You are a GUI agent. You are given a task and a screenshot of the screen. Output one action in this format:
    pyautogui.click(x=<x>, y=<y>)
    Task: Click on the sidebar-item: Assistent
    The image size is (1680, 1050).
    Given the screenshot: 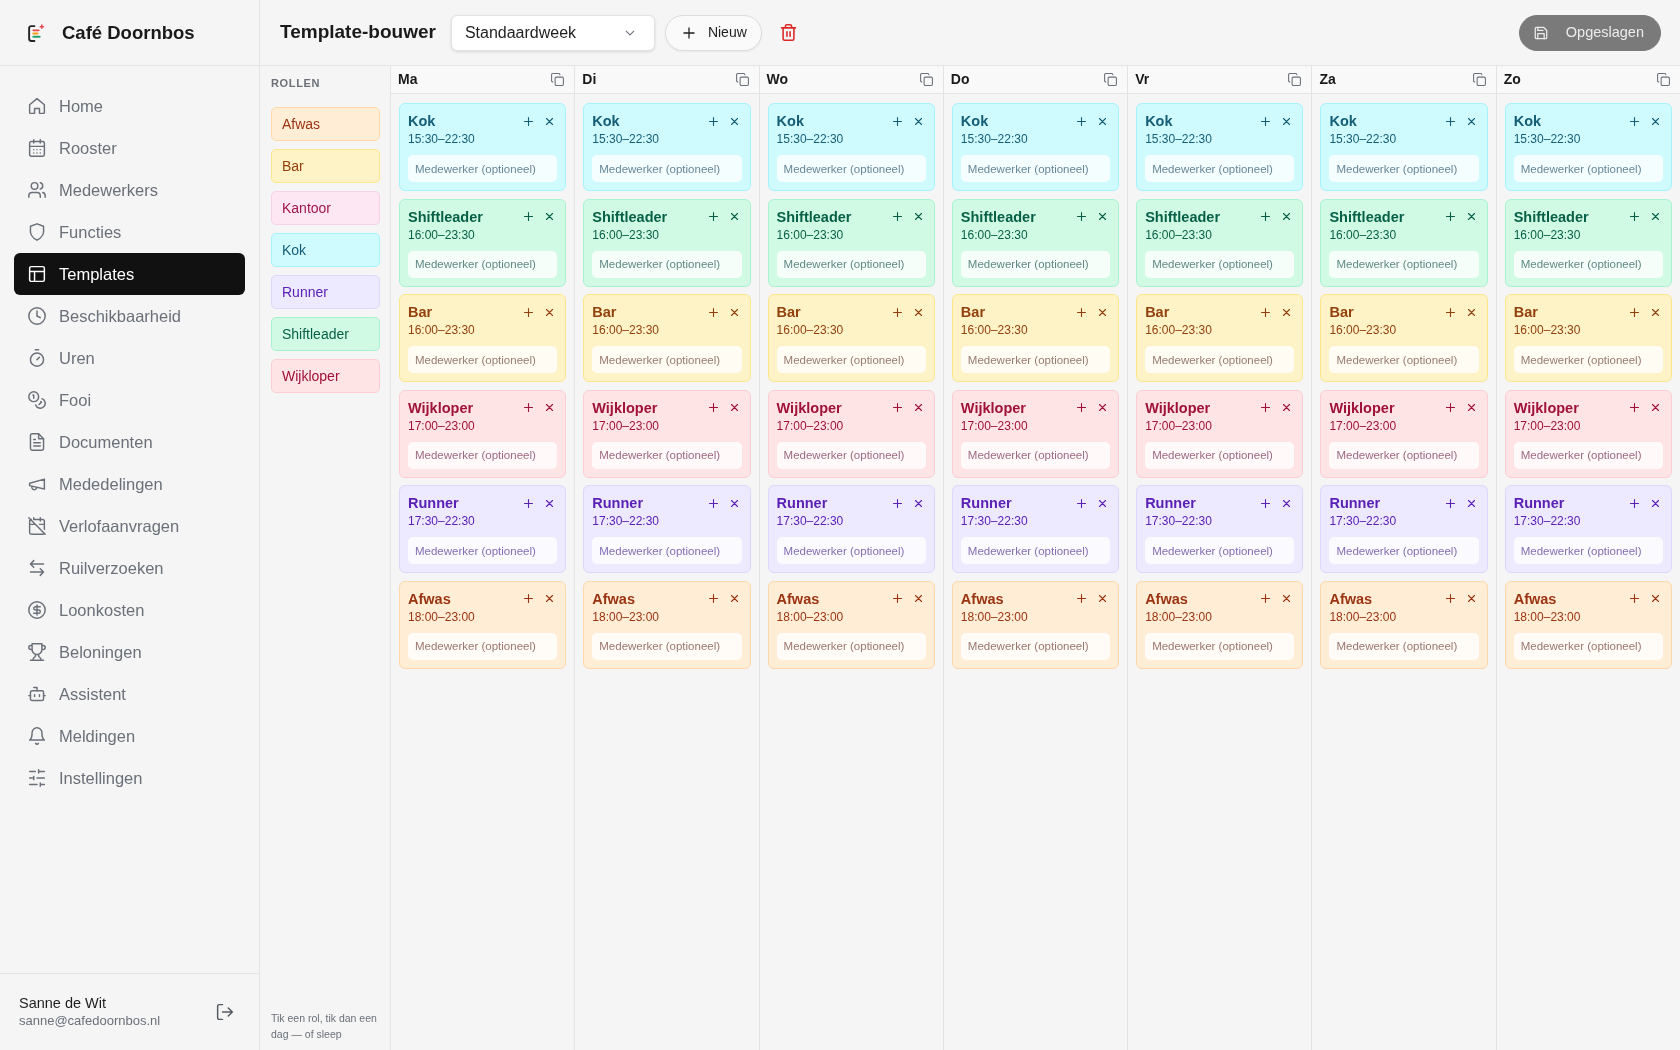 What is the action you would take?
    pyautogui.click(x=129, y=694)
    